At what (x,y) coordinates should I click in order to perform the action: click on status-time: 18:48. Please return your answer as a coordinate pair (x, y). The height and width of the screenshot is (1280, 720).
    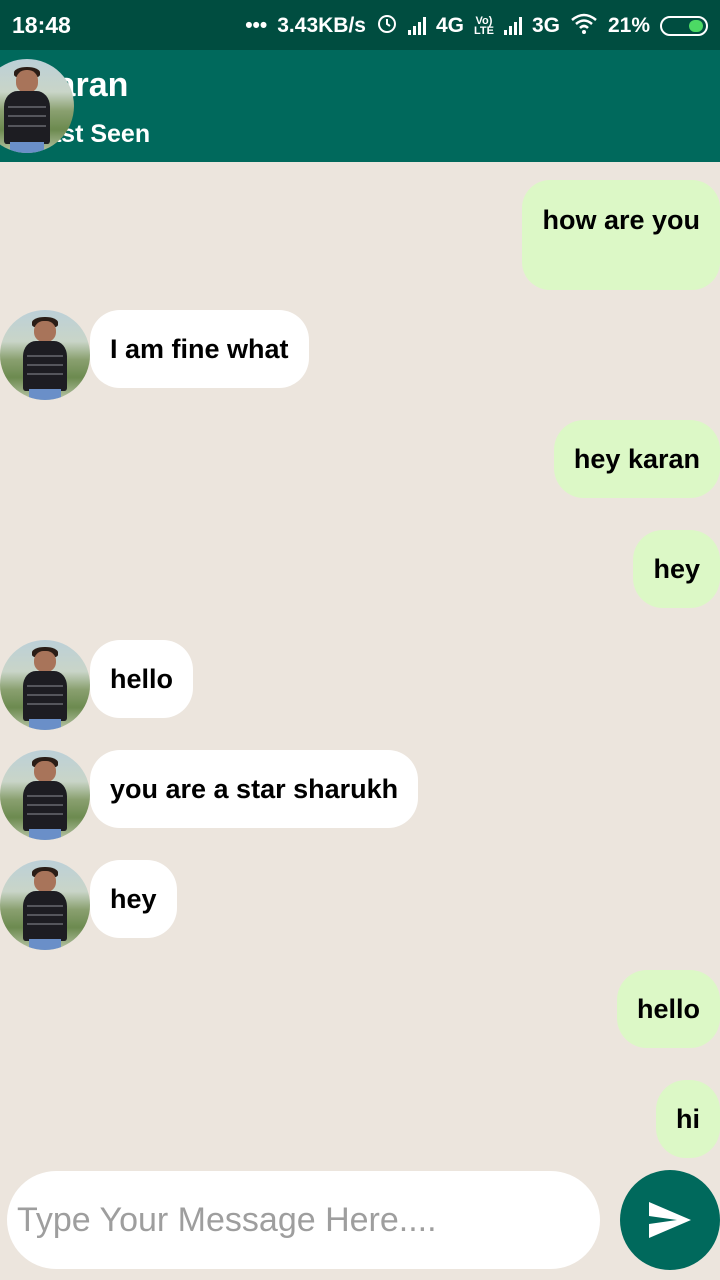
    Looking at the image, I should click on (41, 25).